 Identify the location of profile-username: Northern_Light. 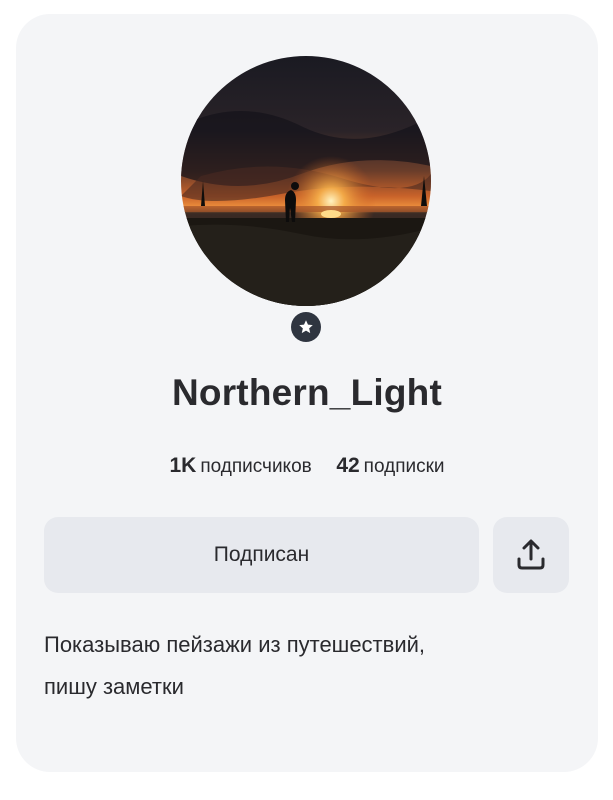
(306, 392).